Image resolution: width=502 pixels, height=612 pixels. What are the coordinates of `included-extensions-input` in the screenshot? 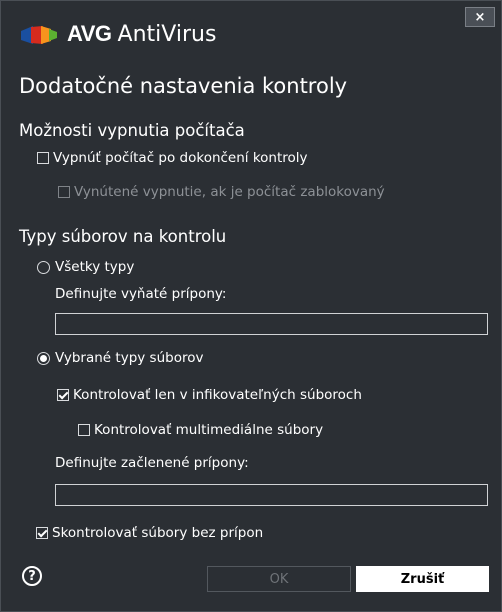 It's located at (271, 495).